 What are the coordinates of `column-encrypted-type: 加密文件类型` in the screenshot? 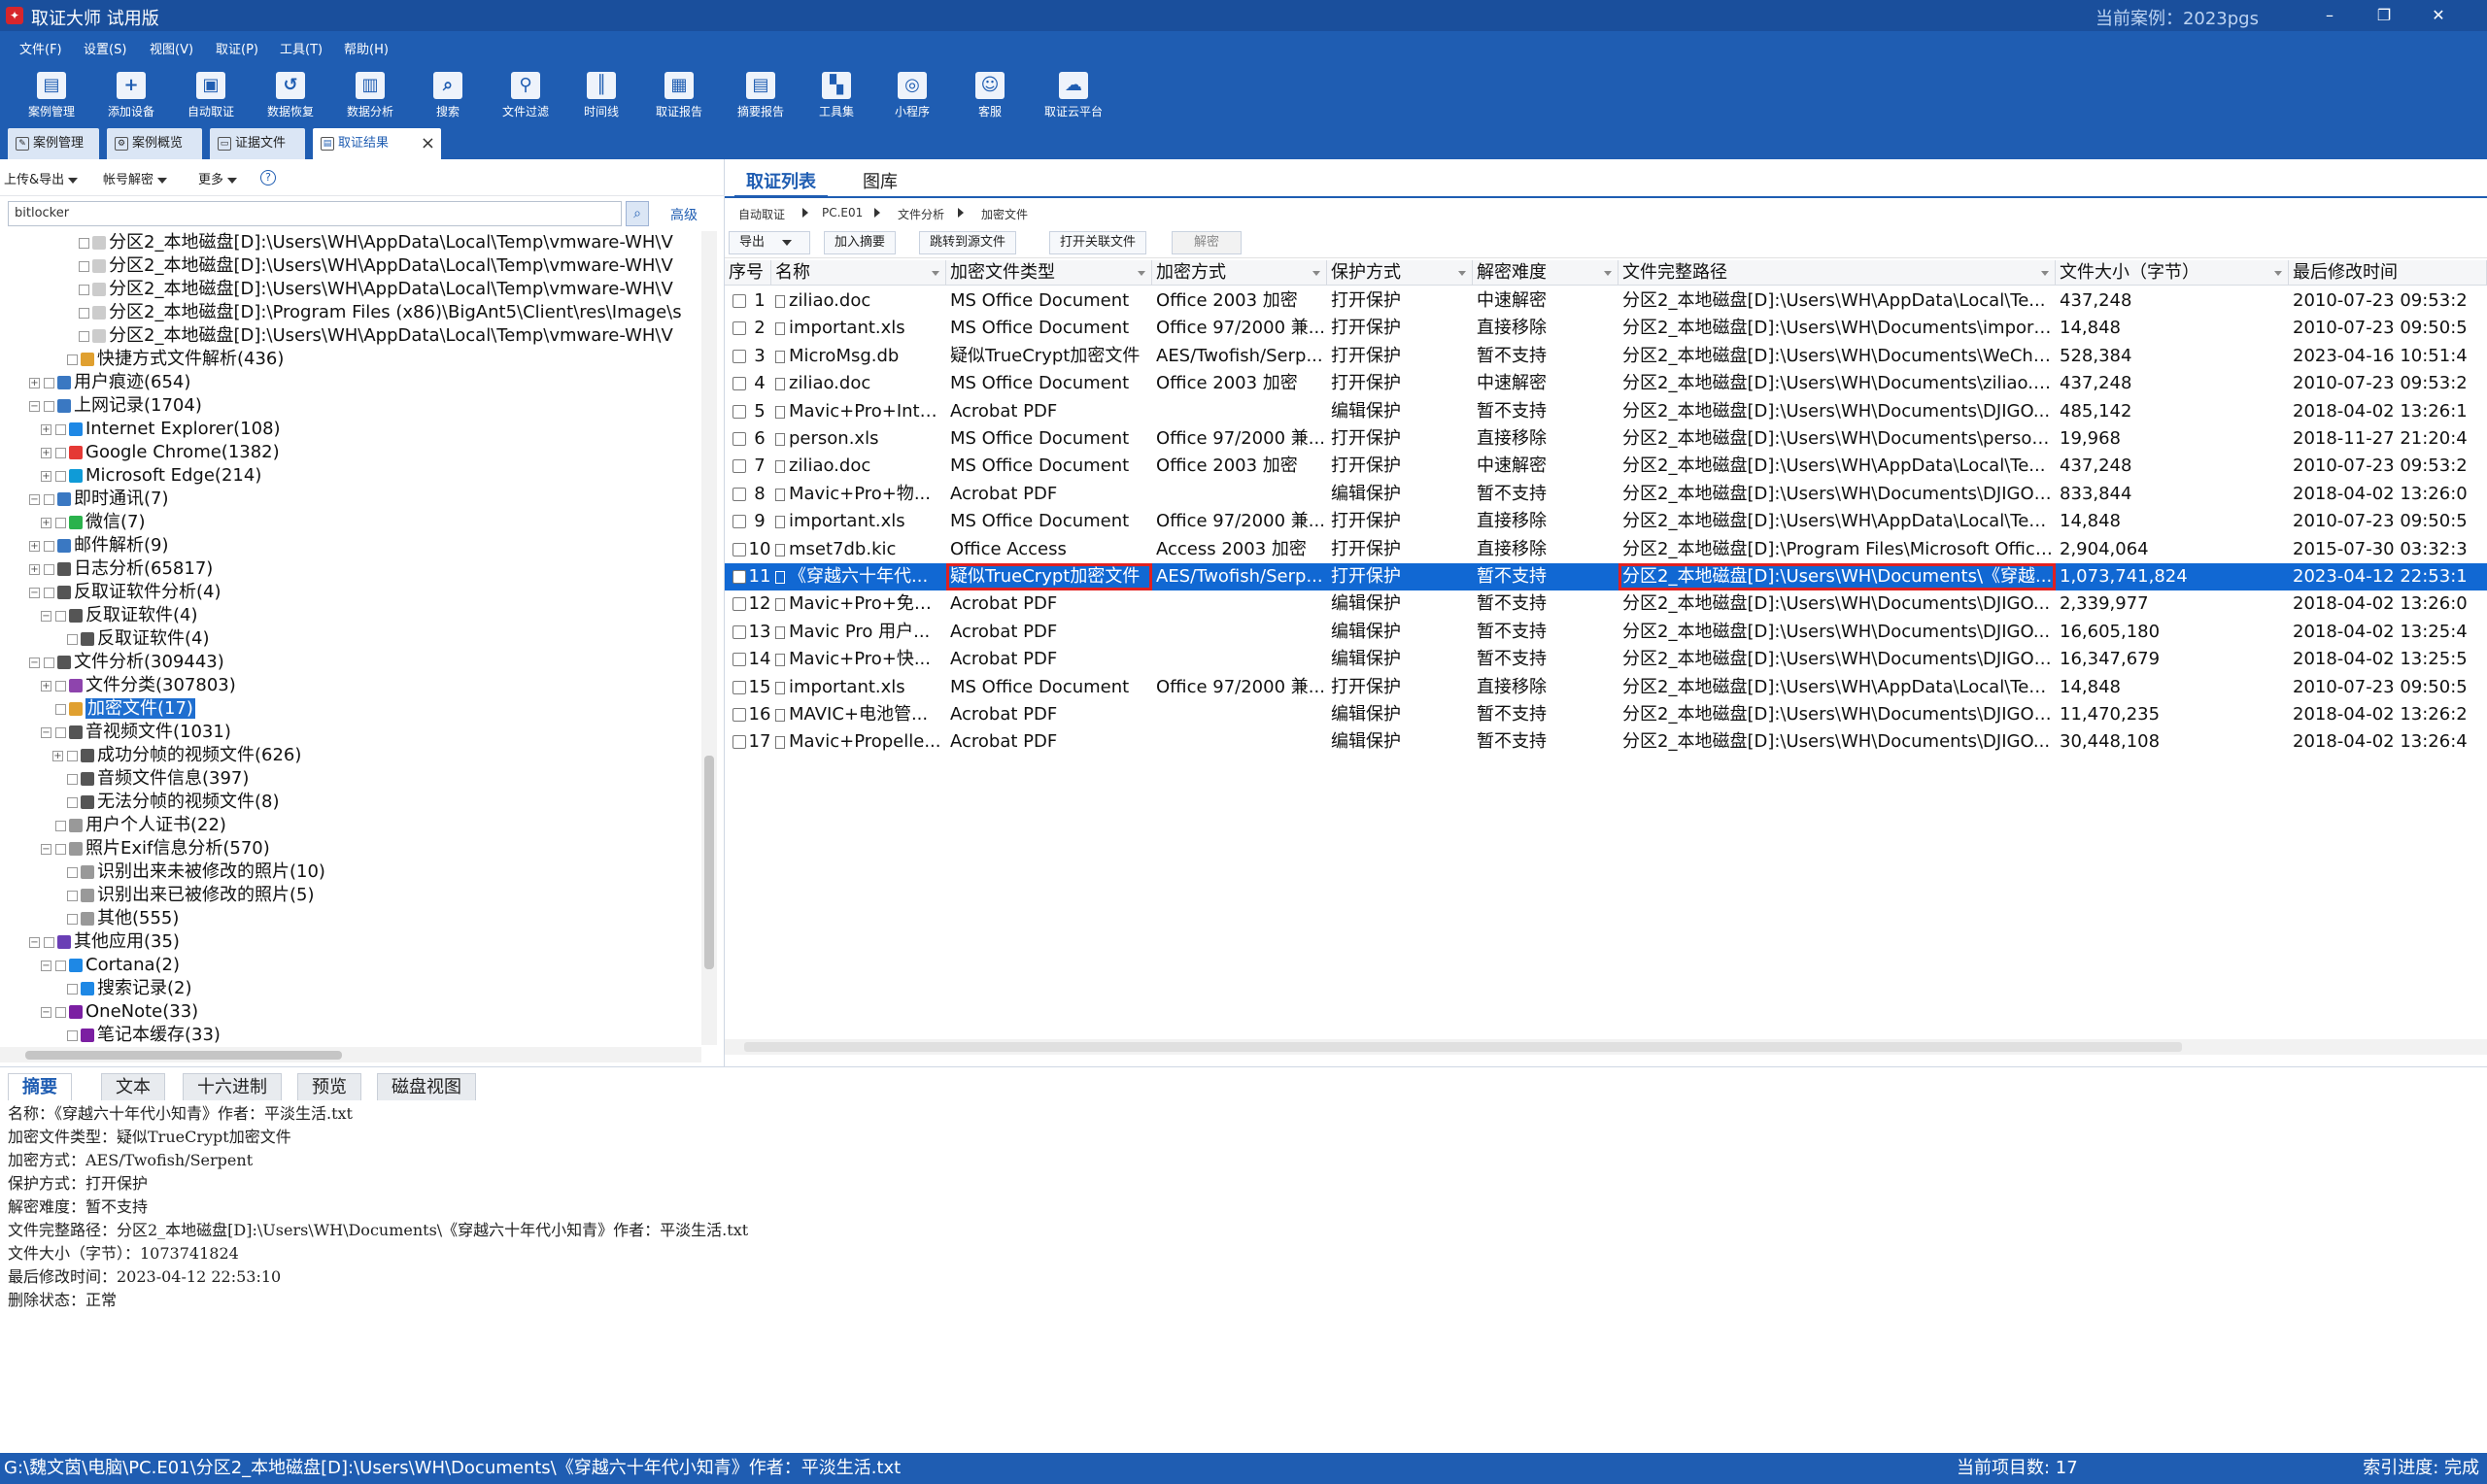 It's located at (1049, 273).